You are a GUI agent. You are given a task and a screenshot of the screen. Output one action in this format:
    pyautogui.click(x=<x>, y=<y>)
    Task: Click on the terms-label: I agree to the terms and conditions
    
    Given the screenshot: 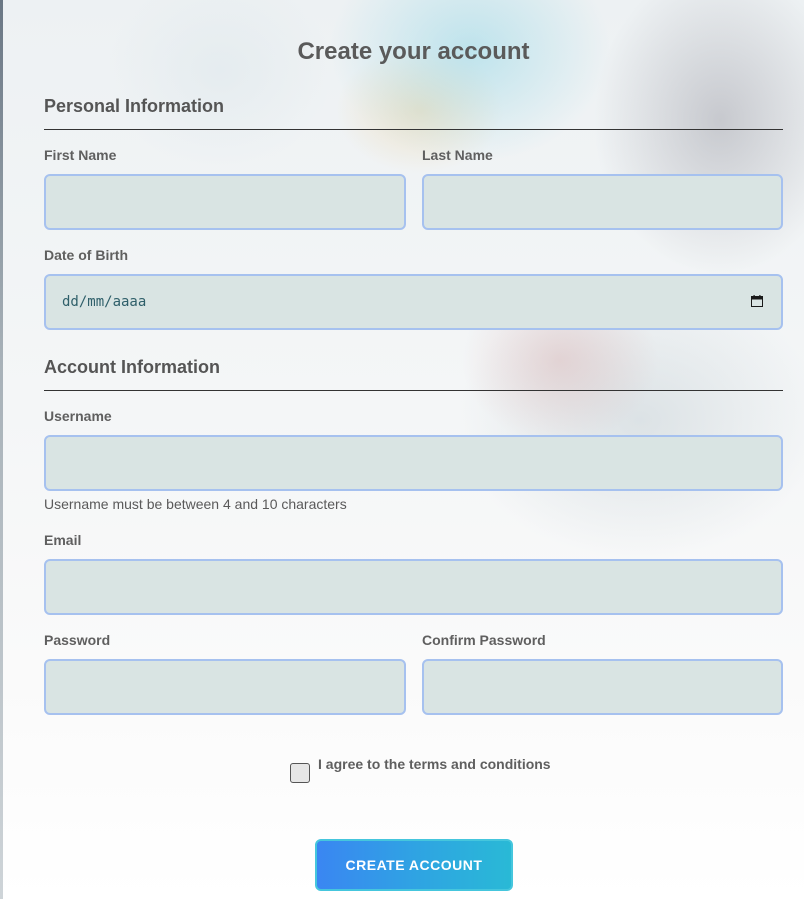 What is the action you would take?
    pyautogui.click(x=434, y=764)
    